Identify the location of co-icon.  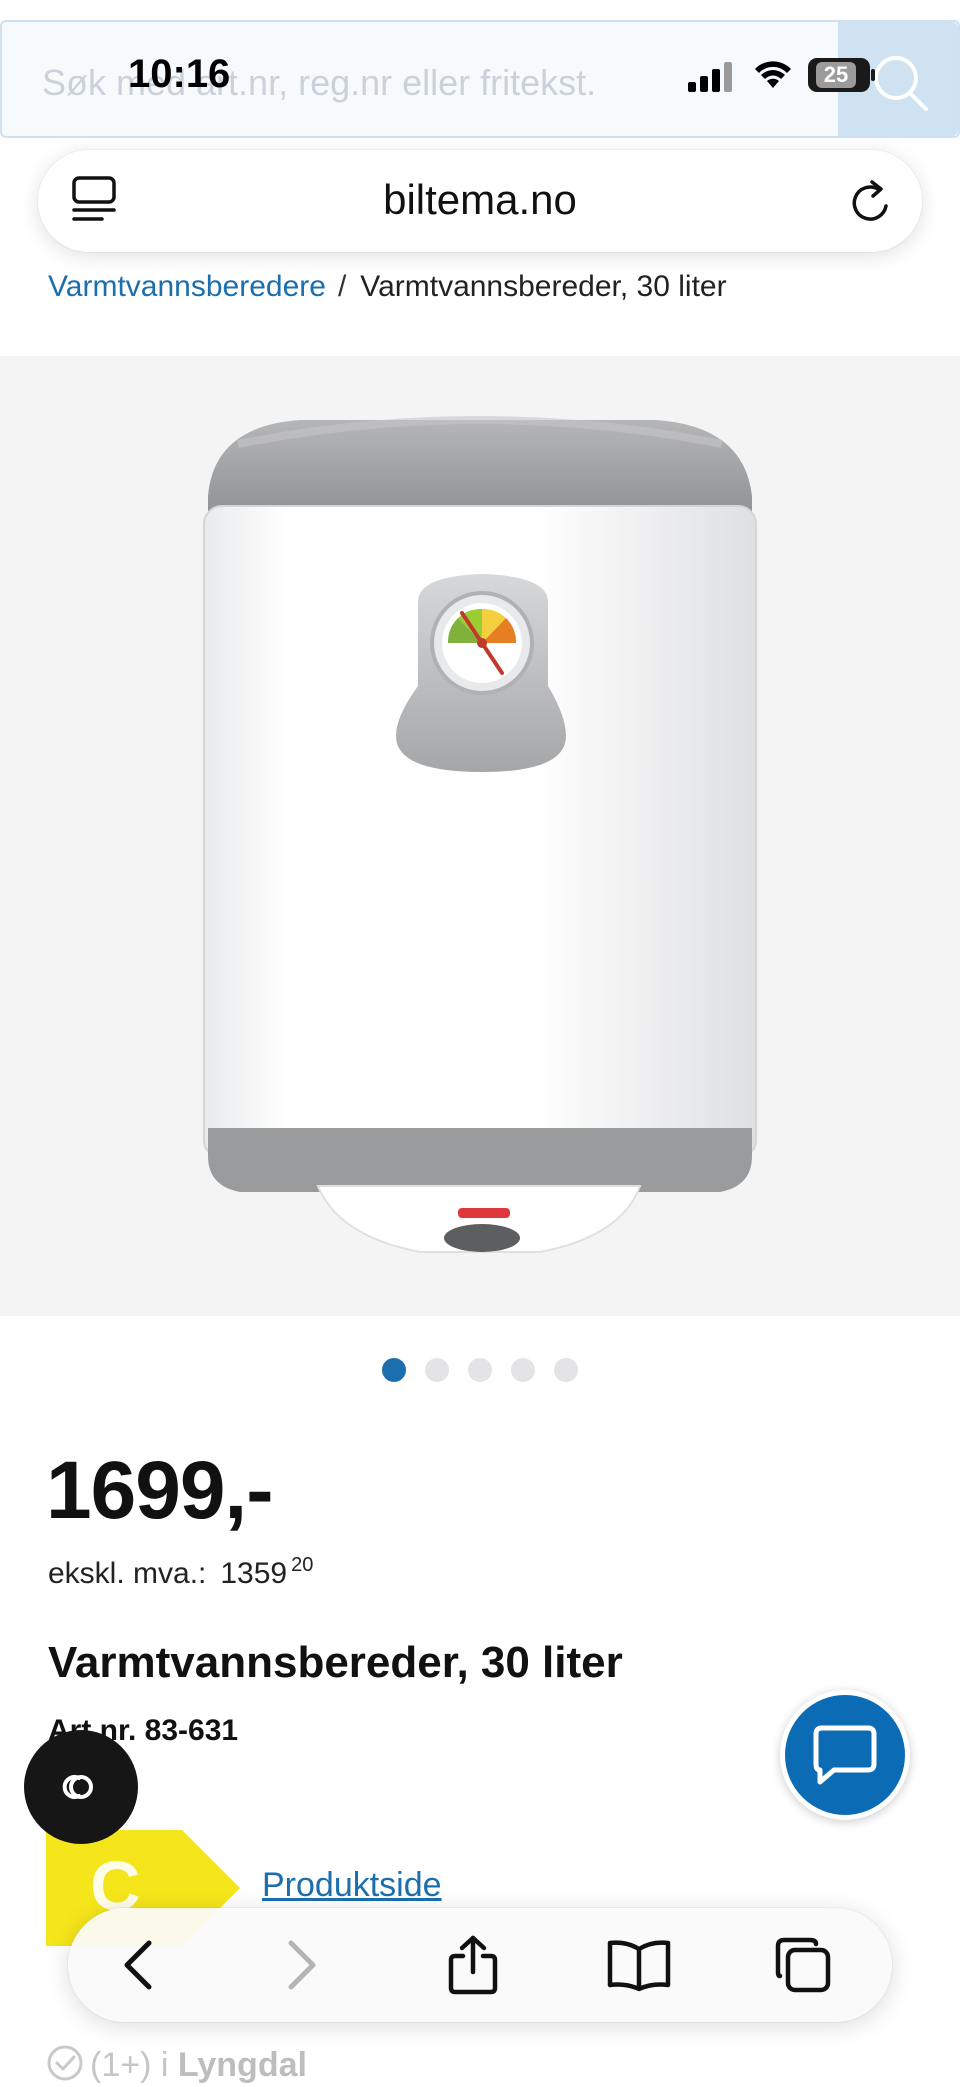
(78, 1787).